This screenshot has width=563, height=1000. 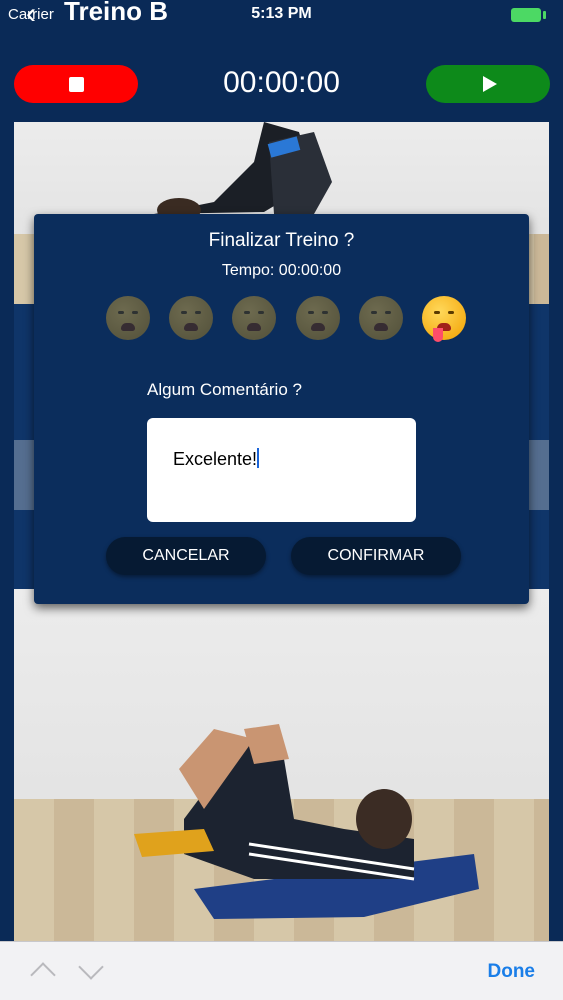 I want to click on play-icon, so click(x=489, y=84).